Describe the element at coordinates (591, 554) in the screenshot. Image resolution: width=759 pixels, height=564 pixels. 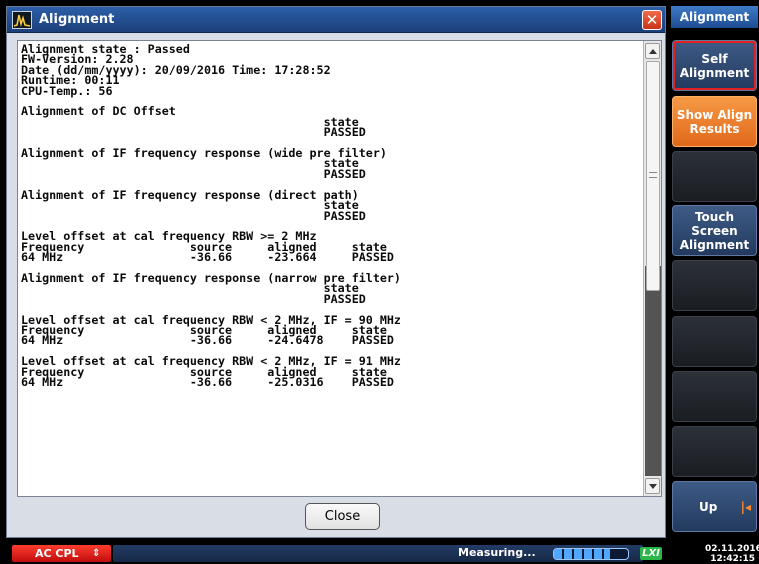
I see `measurement-progress-bar` at that location.